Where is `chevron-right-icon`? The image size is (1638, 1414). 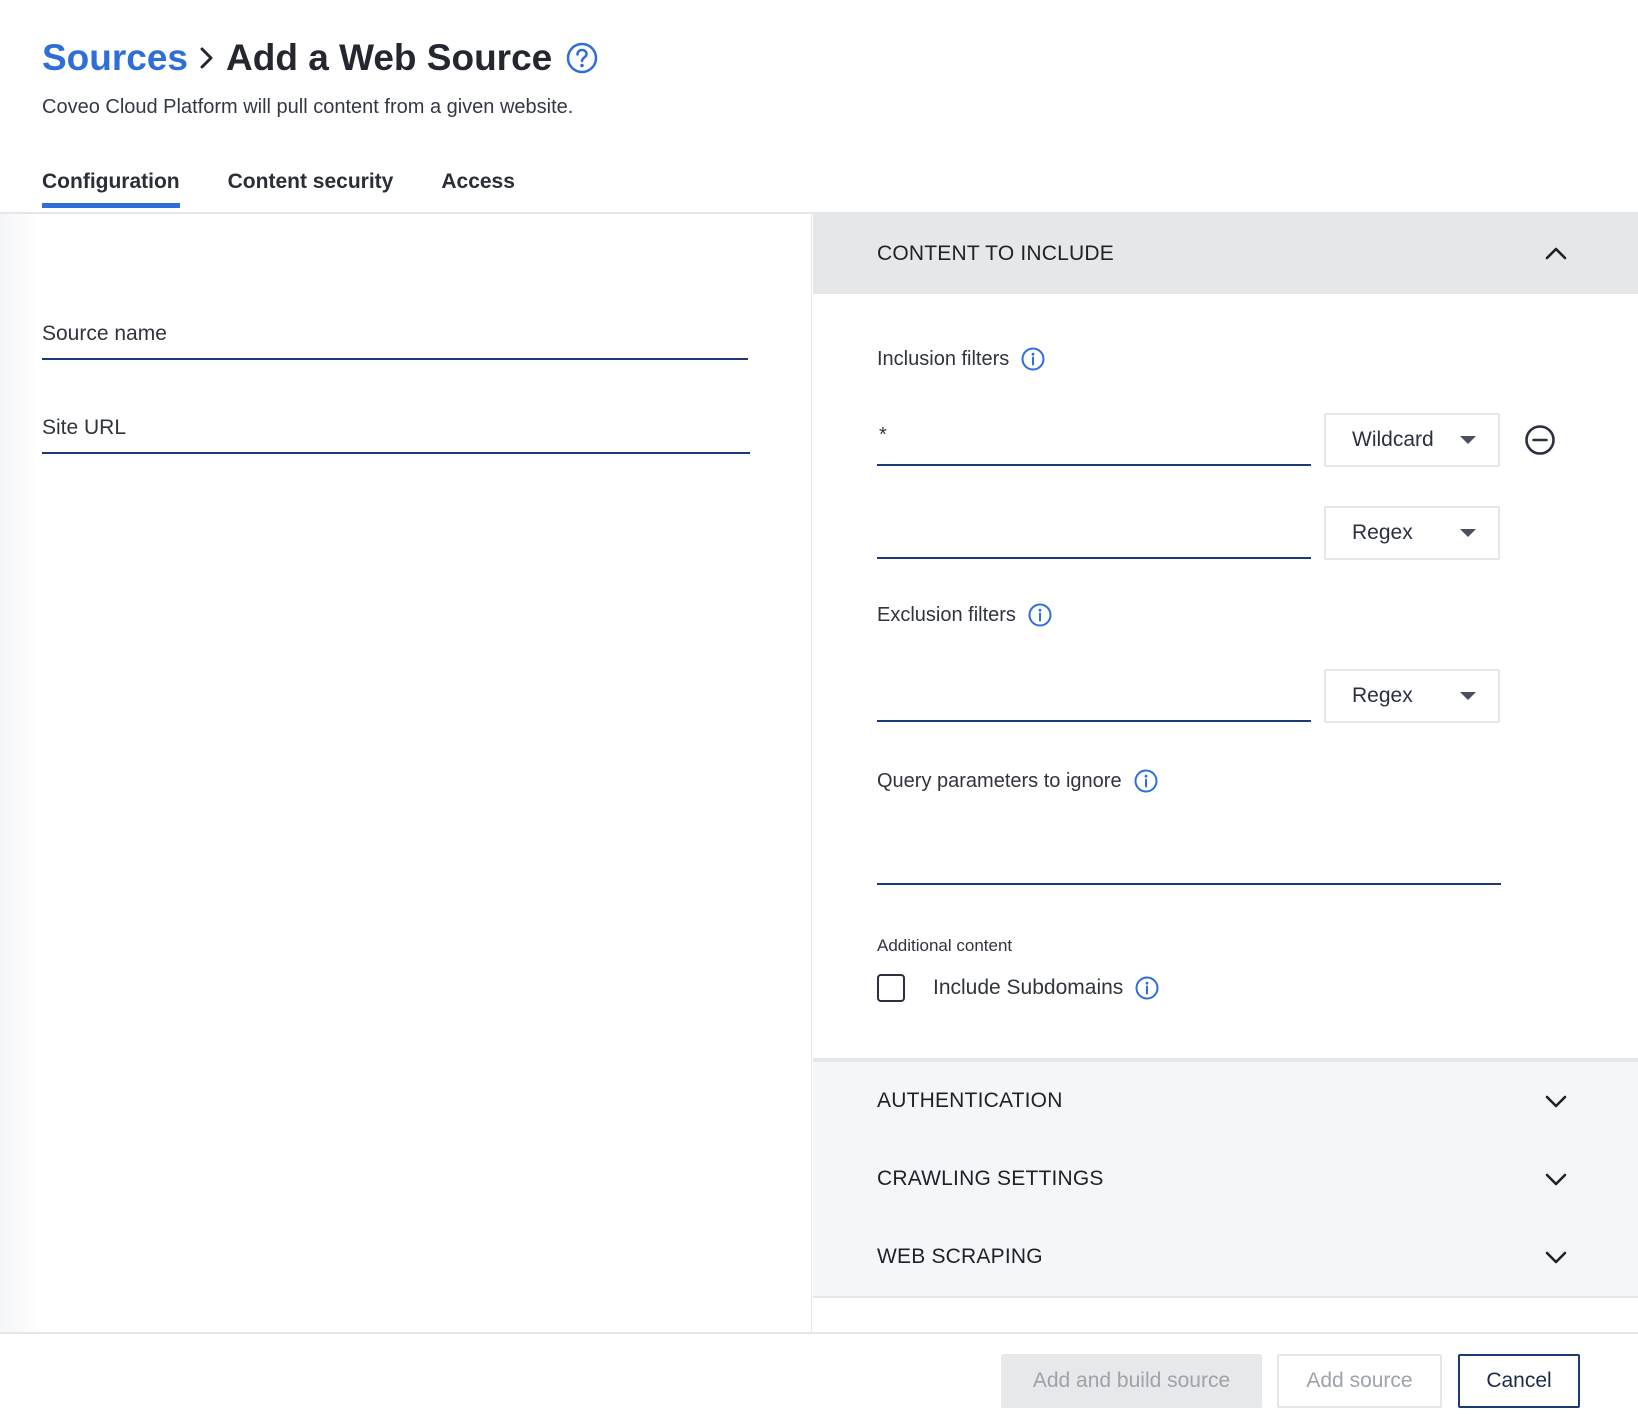
chevron-right-icon is located at coordinates (207, 58).